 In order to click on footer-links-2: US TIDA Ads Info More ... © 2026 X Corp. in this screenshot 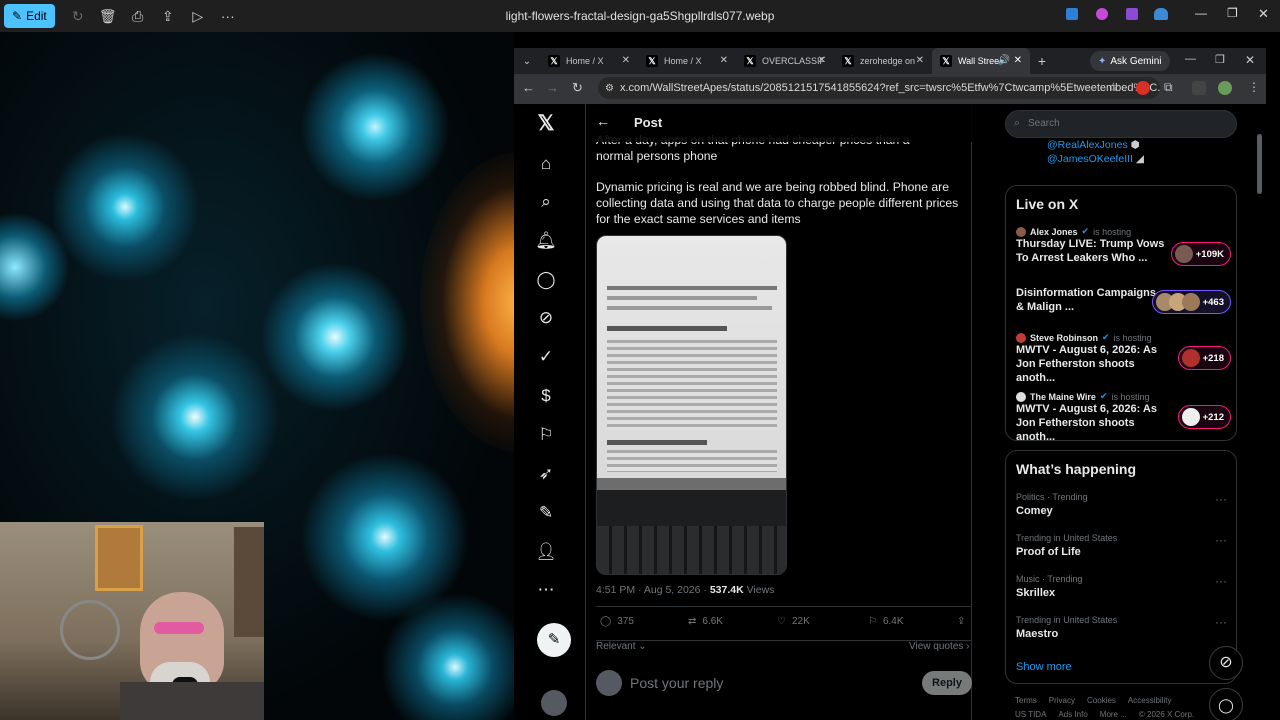, I will do `click(1105, 714)`.